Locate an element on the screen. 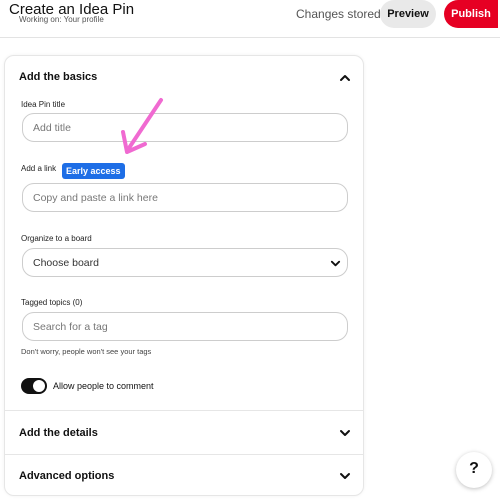 Image resolution: width=500 pixels, height=500 pixels. chevron-up-icon is located at coordinates (345, 78).